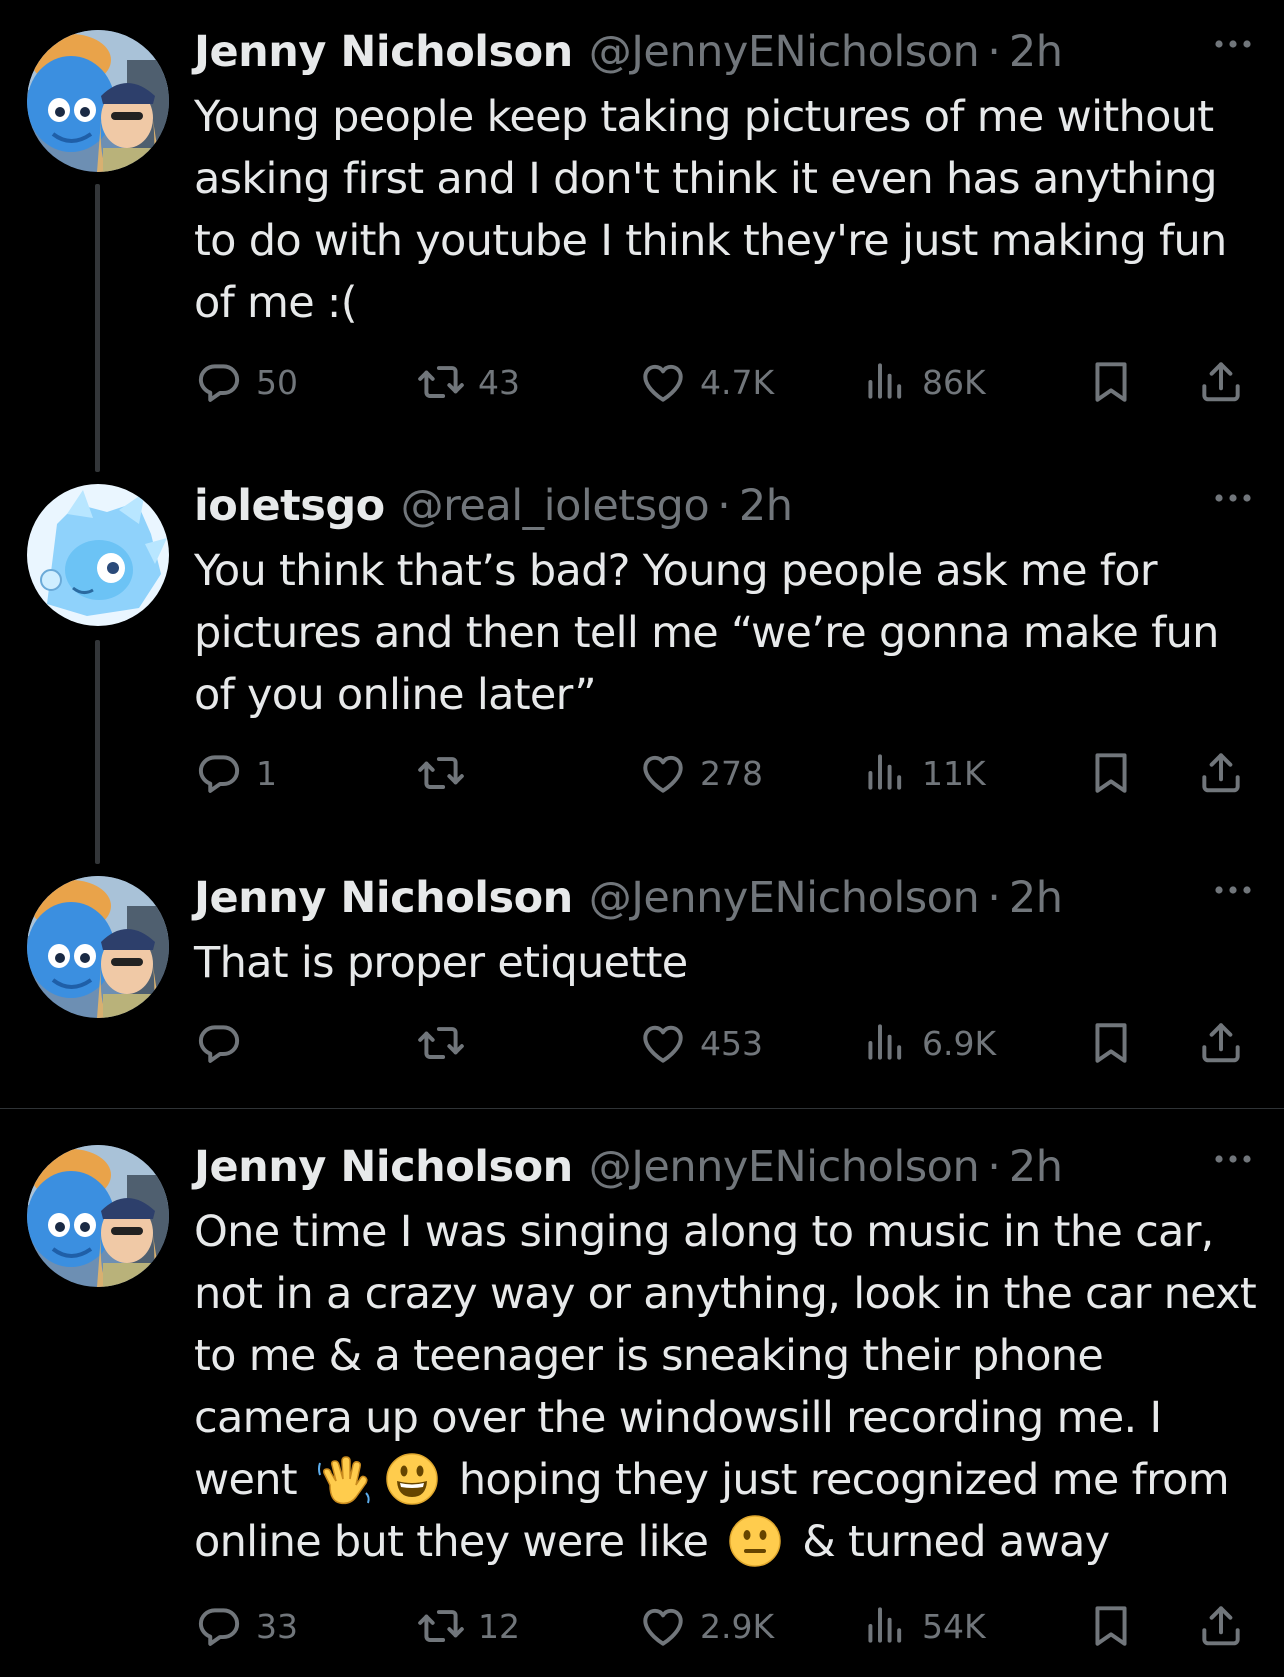  I want to click on tweet-header: ioletsgo @real_ioletsgo · 2h, so click(727, 506).